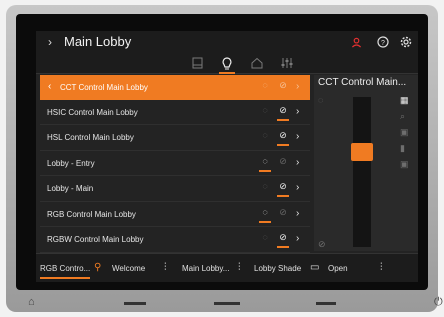 Image resolution: width=444 pixels, height=317 pixels. Describe the element at coordinates (71, 163) in the screenshot. I see `list-item-label: Lobby - Entry` at that location.